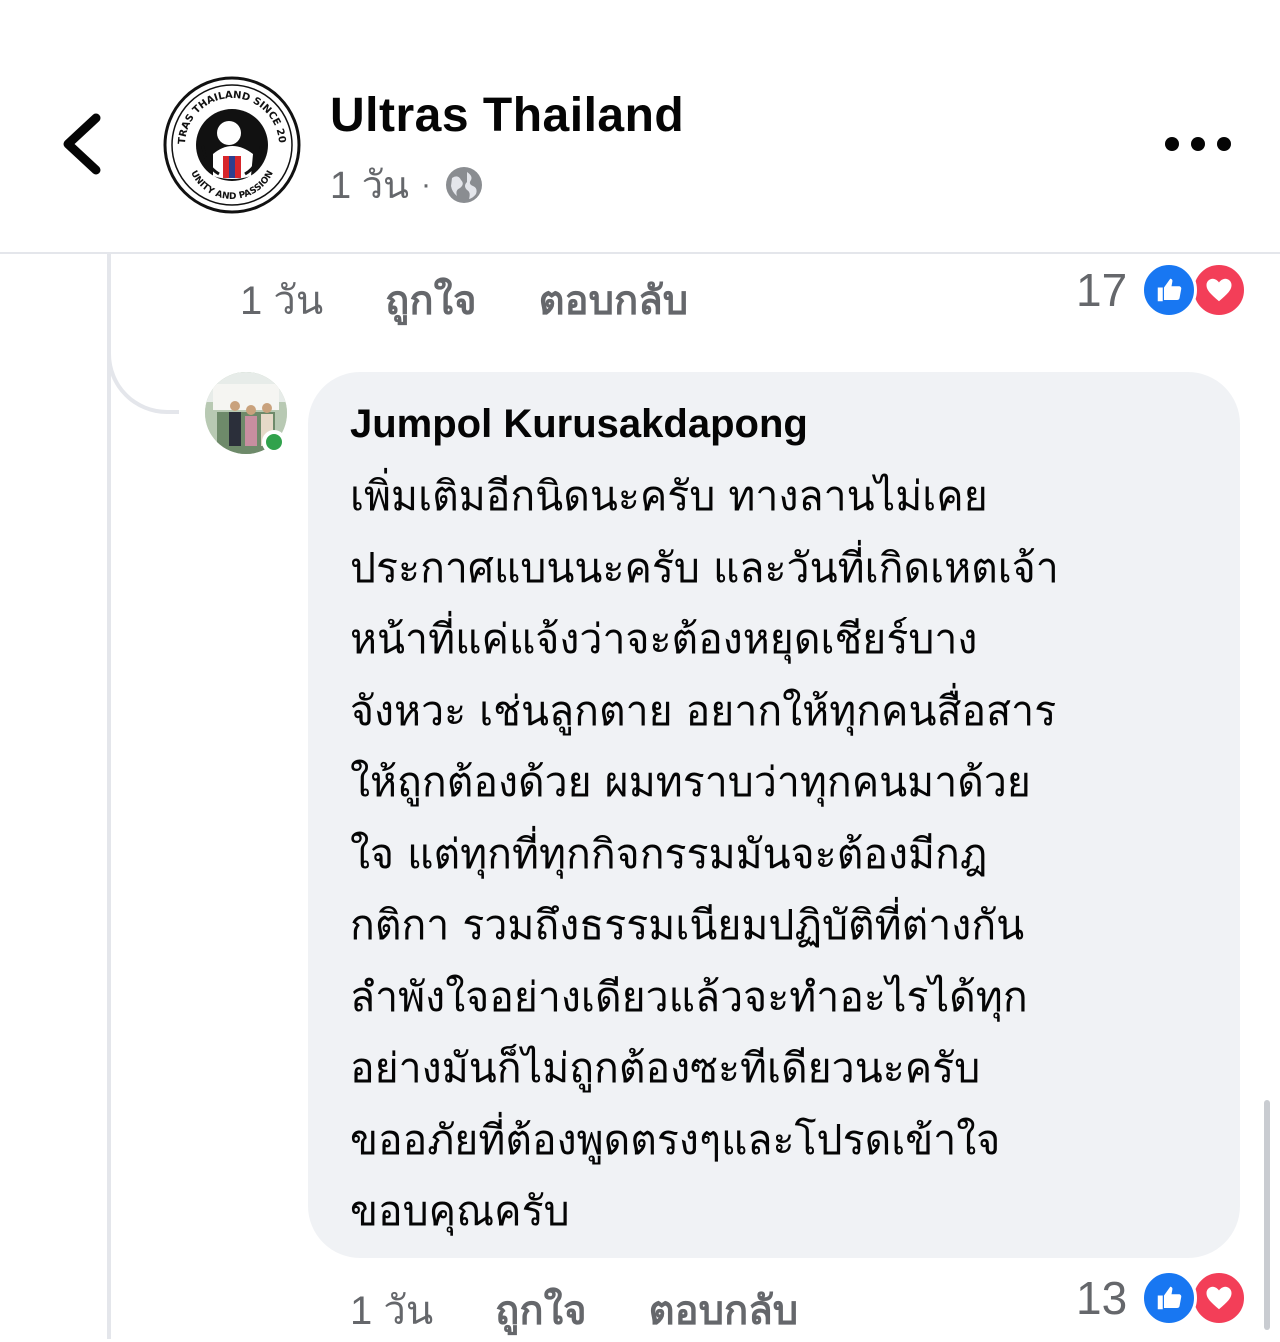  I want to click on previous-comment-actions: 1 วัน ถูกใจ ตอบกลับ, so click(495, 300).